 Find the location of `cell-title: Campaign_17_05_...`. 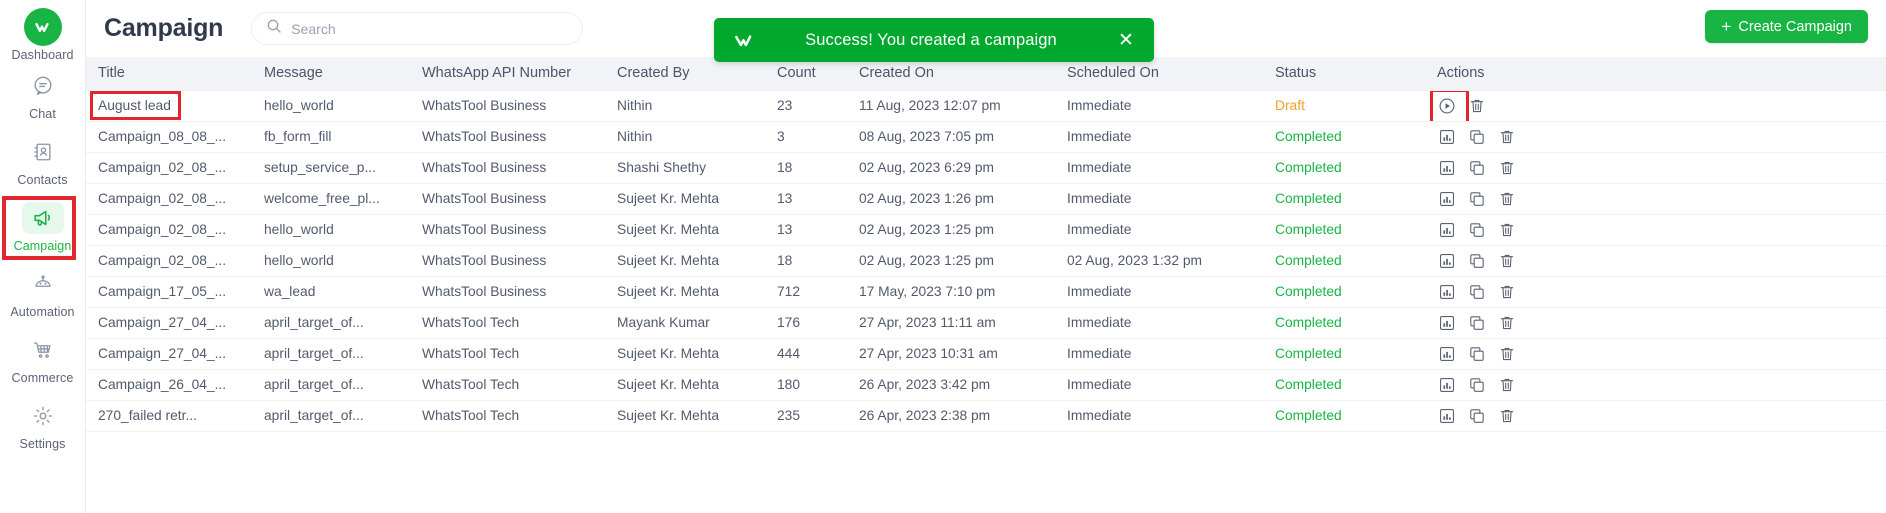

cell-title: Campaign_17_05_... is located at coordinates (169, 292).